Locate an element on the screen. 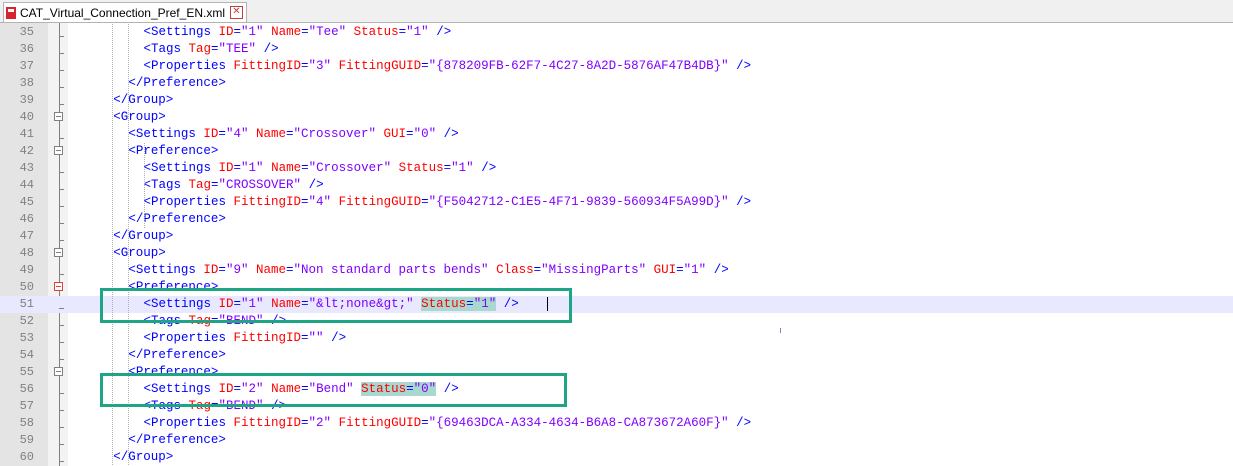 This screenshot has width=1233, height=466. code-line: 59 </Preference> is located at coordinates (616, 440).